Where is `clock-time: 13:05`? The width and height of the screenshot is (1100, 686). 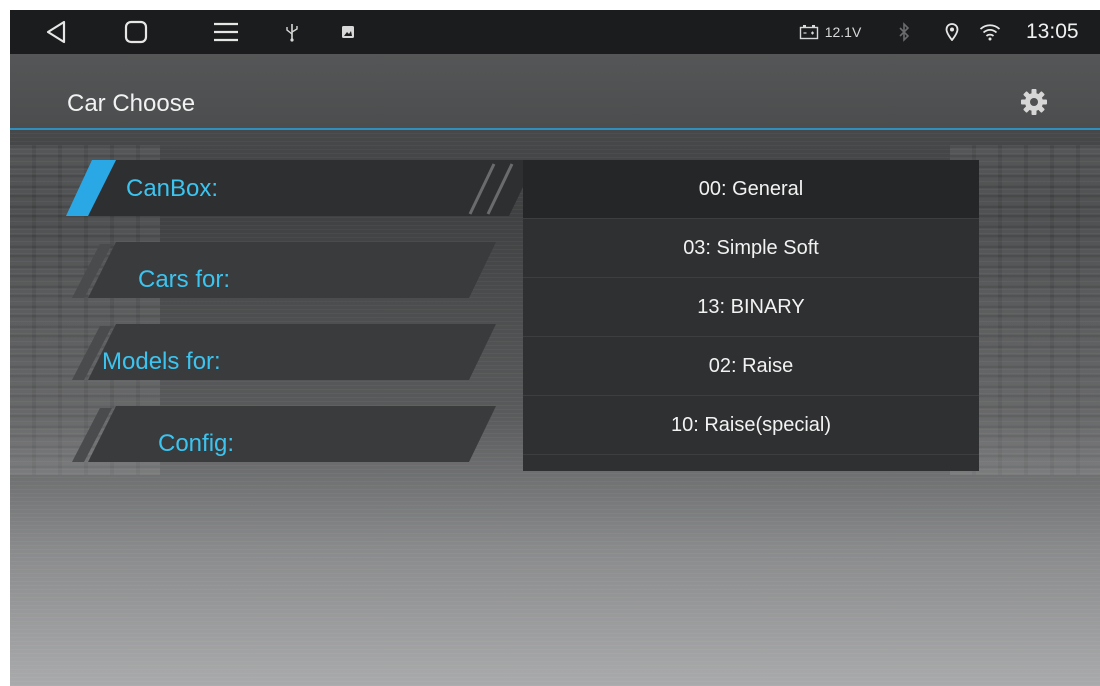 clock-time: 13:05 is located at coordinates (1052, 31).